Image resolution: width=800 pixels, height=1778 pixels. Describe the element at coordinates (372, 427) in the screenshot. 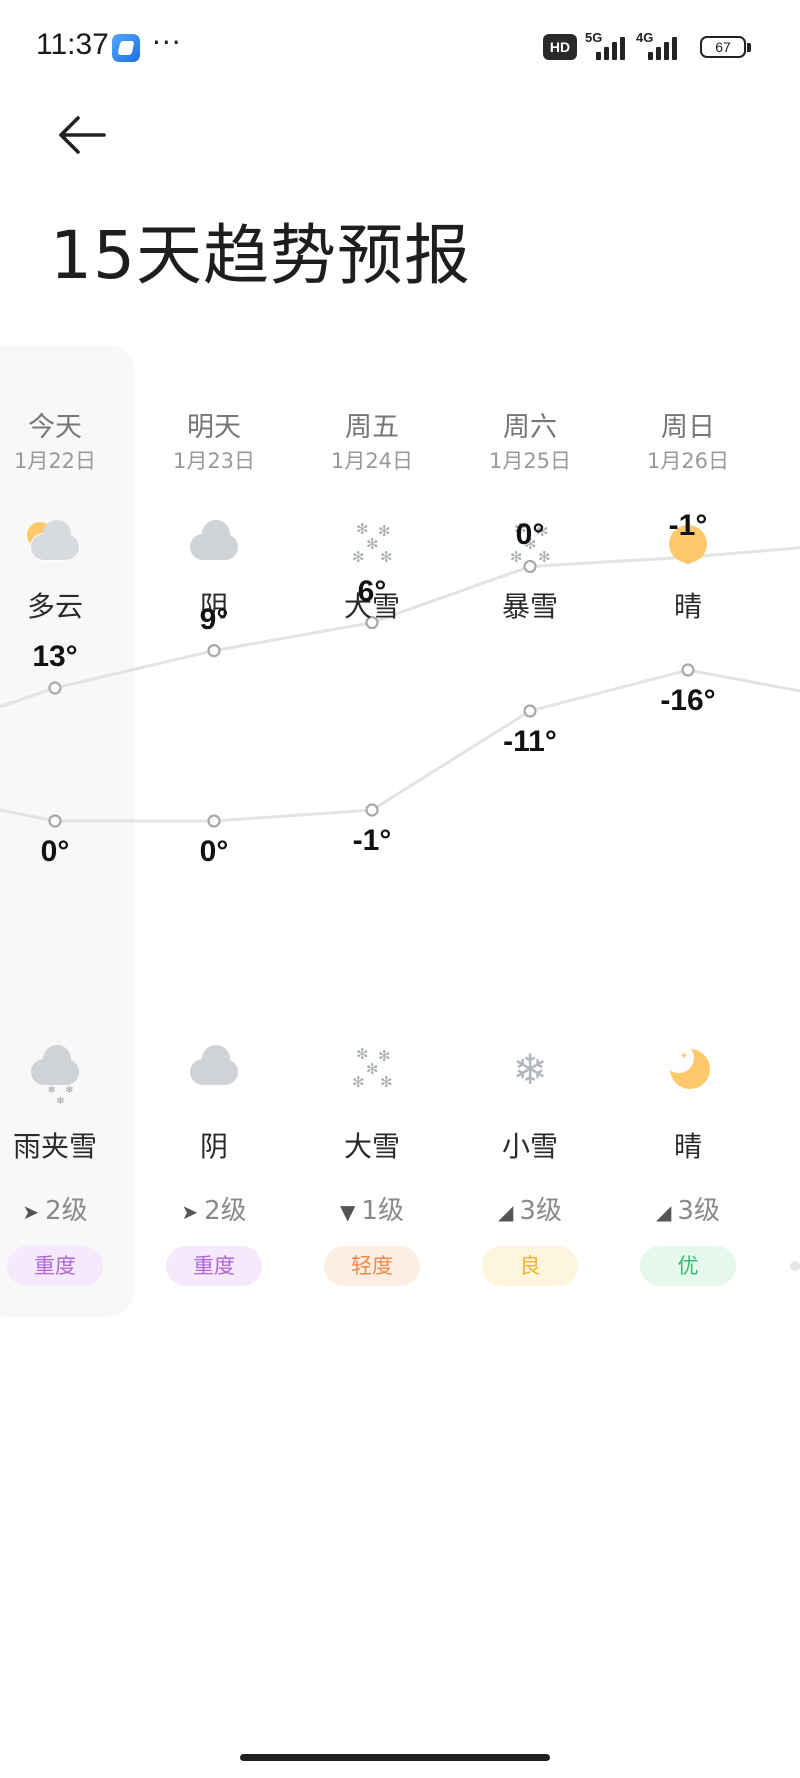

I see `day-name: 周五` at that location.